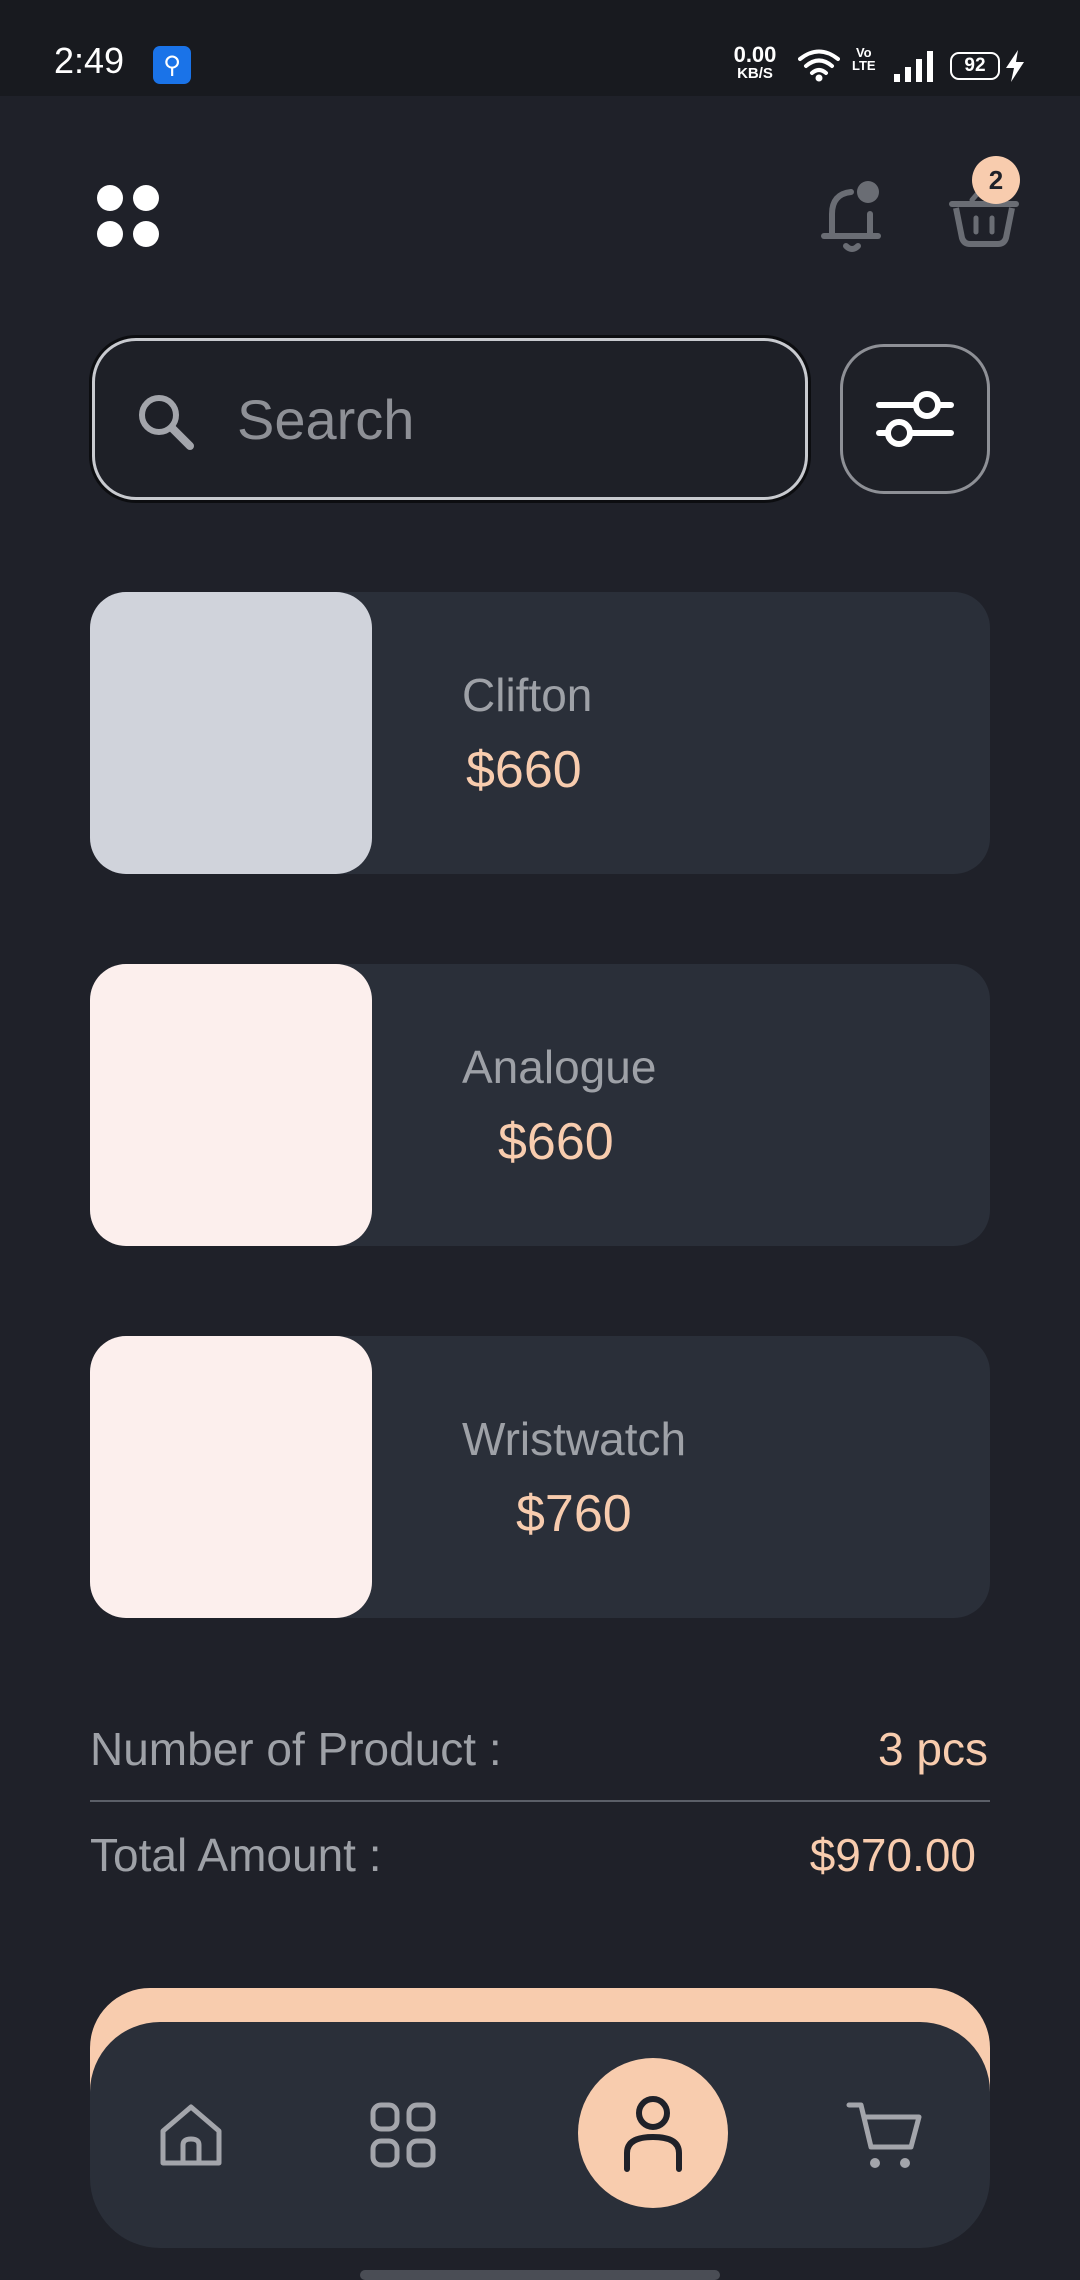 The height and width of the screenshot is (2280, 1080). I want to click on battery-level: 92, so click(975, 66).